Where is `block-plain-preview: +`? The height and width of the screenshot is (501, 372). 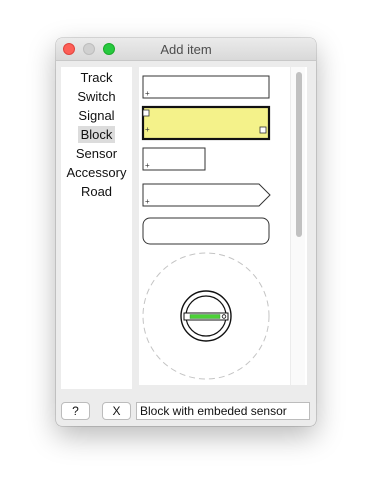 block-plain-preview: + is located at coordinates (206, 87).